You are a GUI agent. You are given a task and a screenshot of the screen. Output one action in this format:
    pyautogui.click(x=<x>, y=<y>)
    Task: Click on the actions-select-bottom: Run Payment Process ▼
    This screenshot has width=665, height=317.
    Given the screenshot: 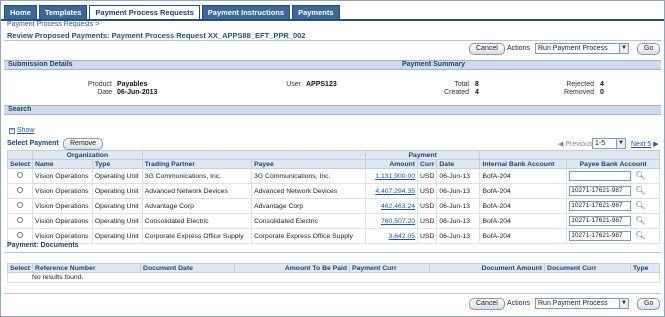 What is the action you would take?
    pyautogui.click(x=582, y=303)
    